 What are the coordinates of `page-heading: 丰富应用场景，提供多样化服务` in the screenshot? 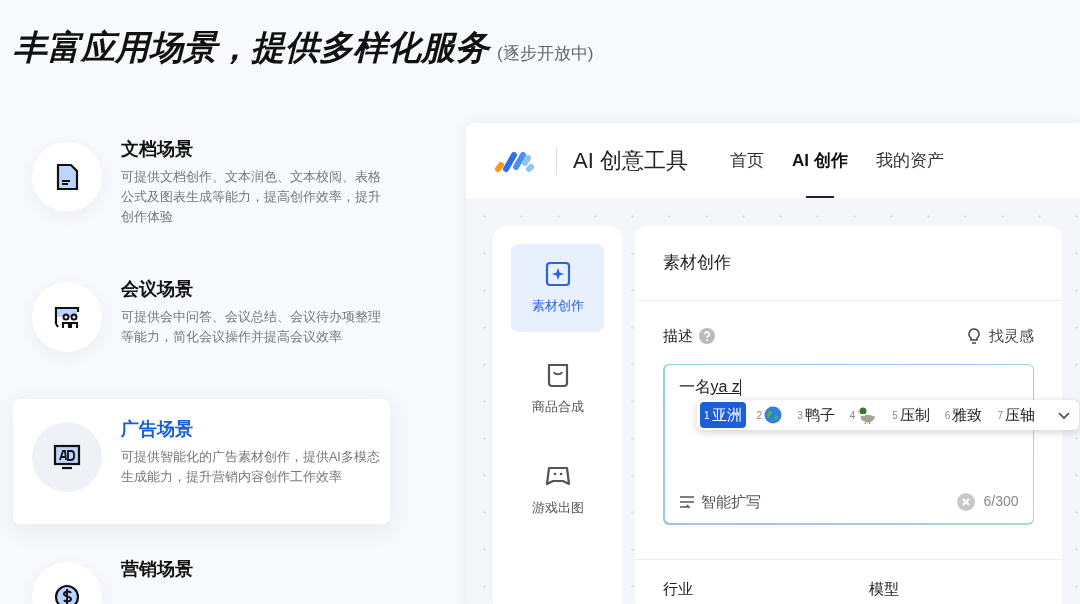 It's located at (251, 47).